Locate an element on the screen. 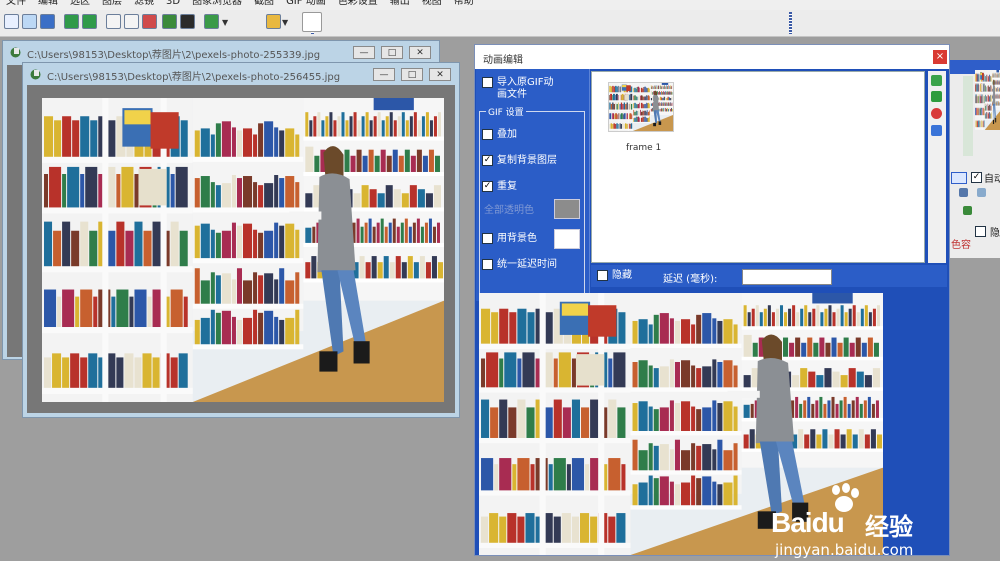 The width and height of the screenshot is (1000, 561). use-bg-color-label: 用背景色 is located at coordinates (517, 238).